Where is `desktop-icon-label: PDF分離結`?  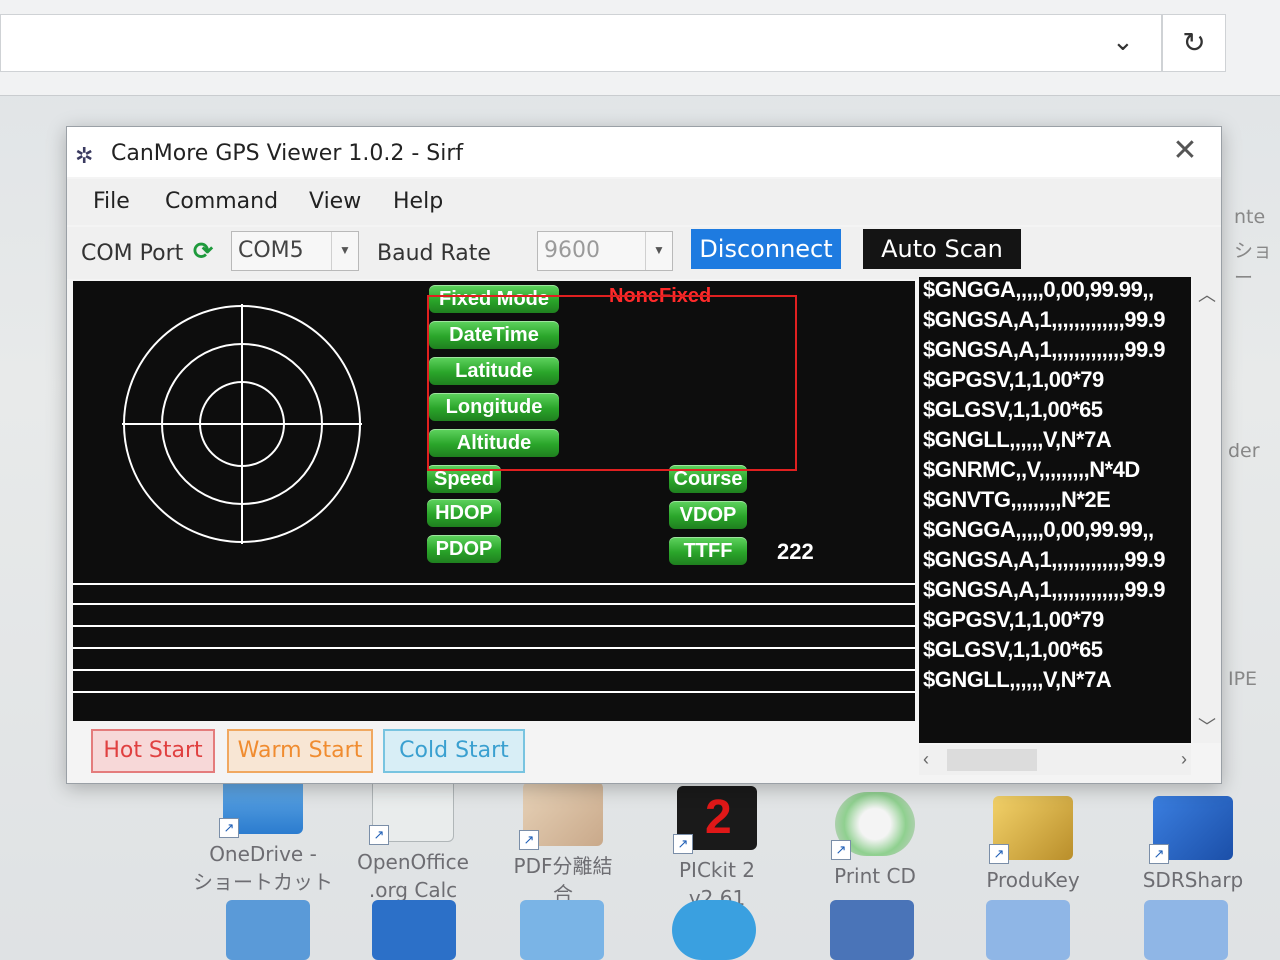 desktop-icon-label: PDF分離結 is located at coordinates (563, 866).